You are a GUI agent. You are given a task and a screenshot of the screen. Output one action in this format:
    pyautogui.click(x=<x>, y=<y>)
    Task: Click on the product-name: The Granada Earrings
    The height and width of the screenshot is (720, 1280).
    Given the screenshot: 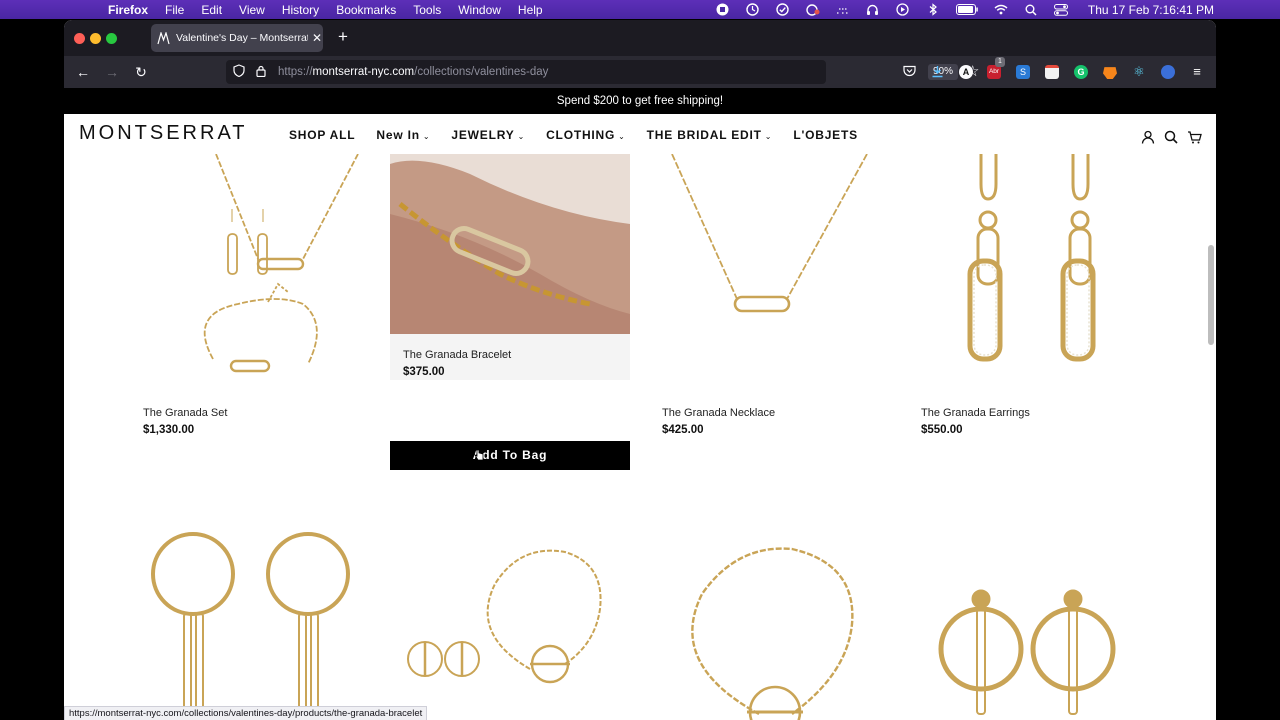 What is the action you would take?
    pyautogui.click(x=975, y=413)
    